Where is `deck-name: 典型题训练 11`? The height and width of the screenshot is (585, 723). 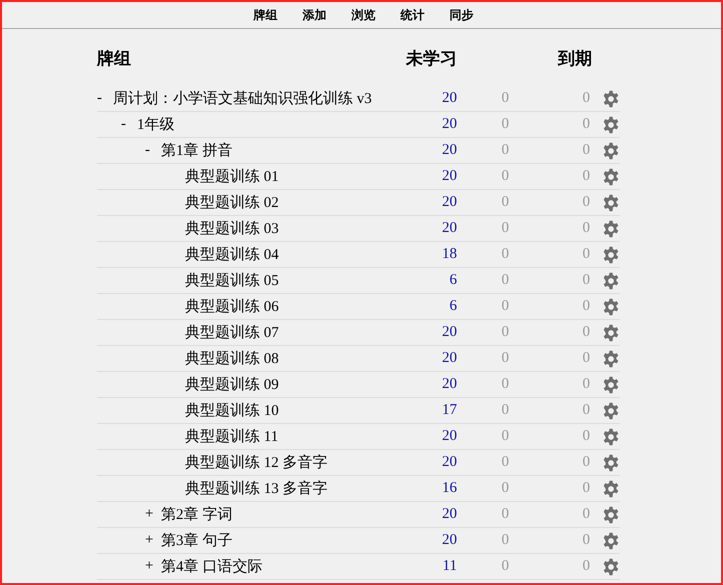 deck-name: 典型题训练 11 is located at coordinates (231, 436).